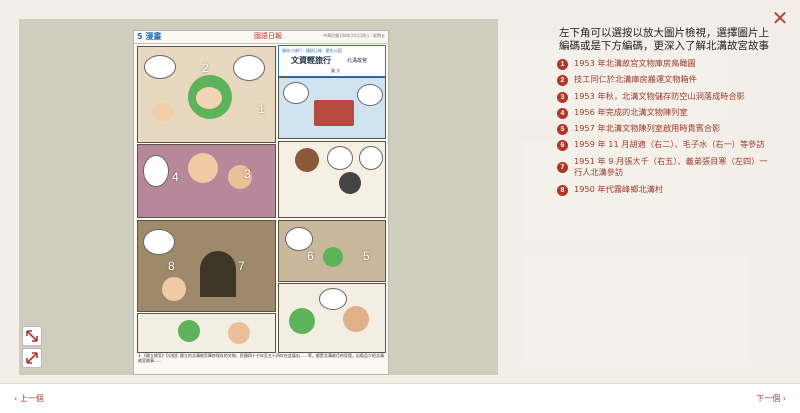  Describe the element at coordinates (366, 256) in the screenshot. I see `panel-number: 5` at that location.